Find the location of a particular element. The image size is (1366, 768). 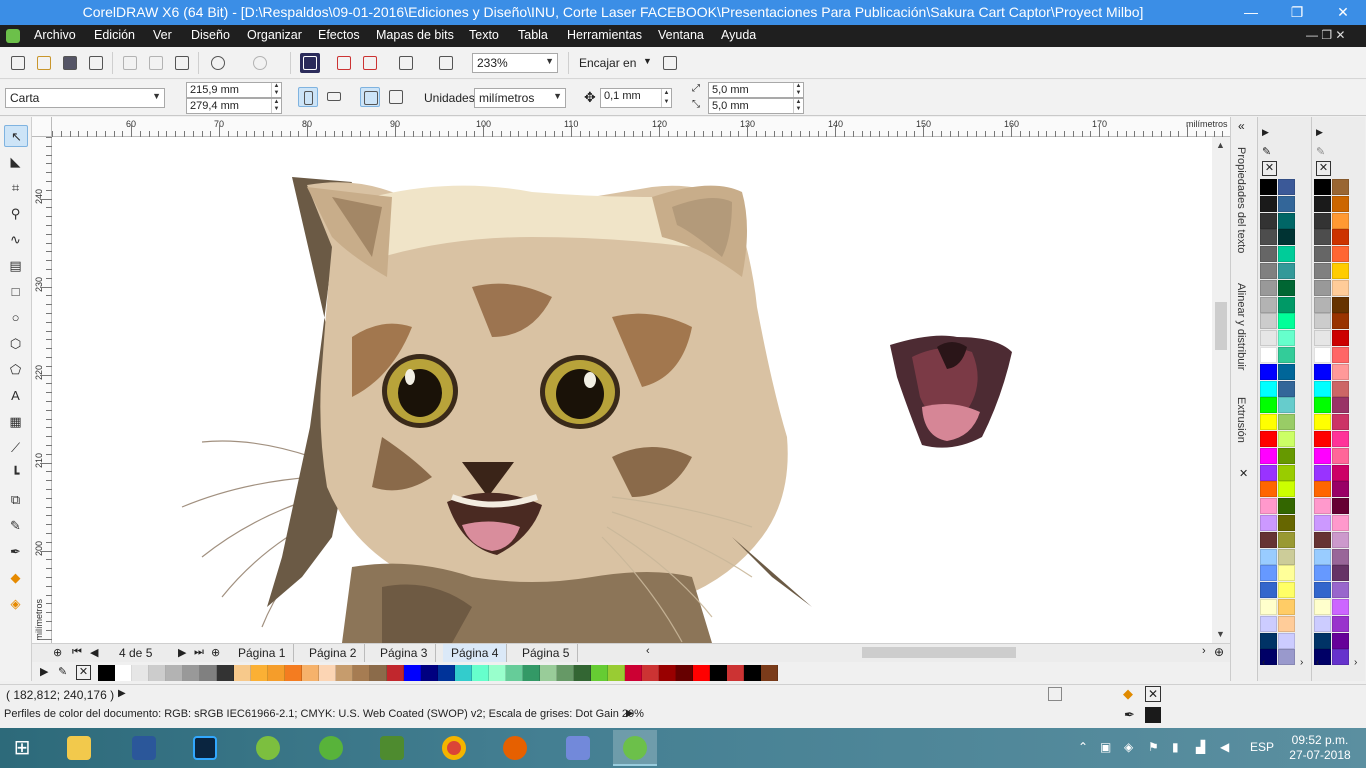

vertical-ruler: 240 230 220 210 200 milímetros is located at coordinates (42, 390).